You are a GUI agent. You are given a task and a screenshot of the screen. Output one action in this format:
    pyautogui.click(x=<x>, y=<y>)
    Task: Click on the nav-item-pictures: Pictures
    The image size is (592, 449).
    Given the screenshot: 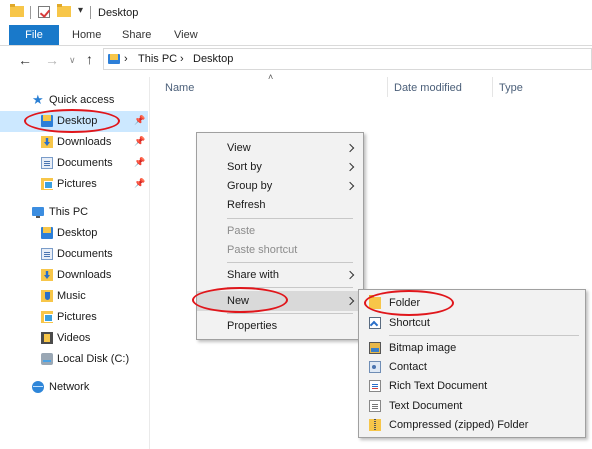 What is the action you would take?
    pyautogui.click(x=74, y=317)
    